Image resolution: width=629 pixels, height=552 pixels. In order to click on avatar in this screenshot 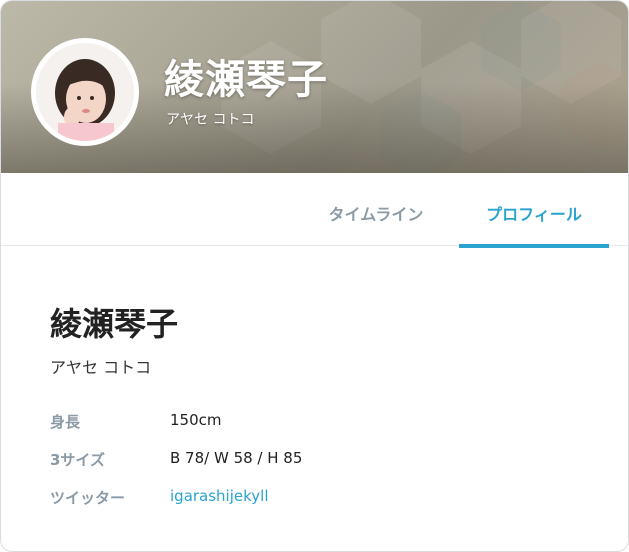, I will do `click(85, 92)`.